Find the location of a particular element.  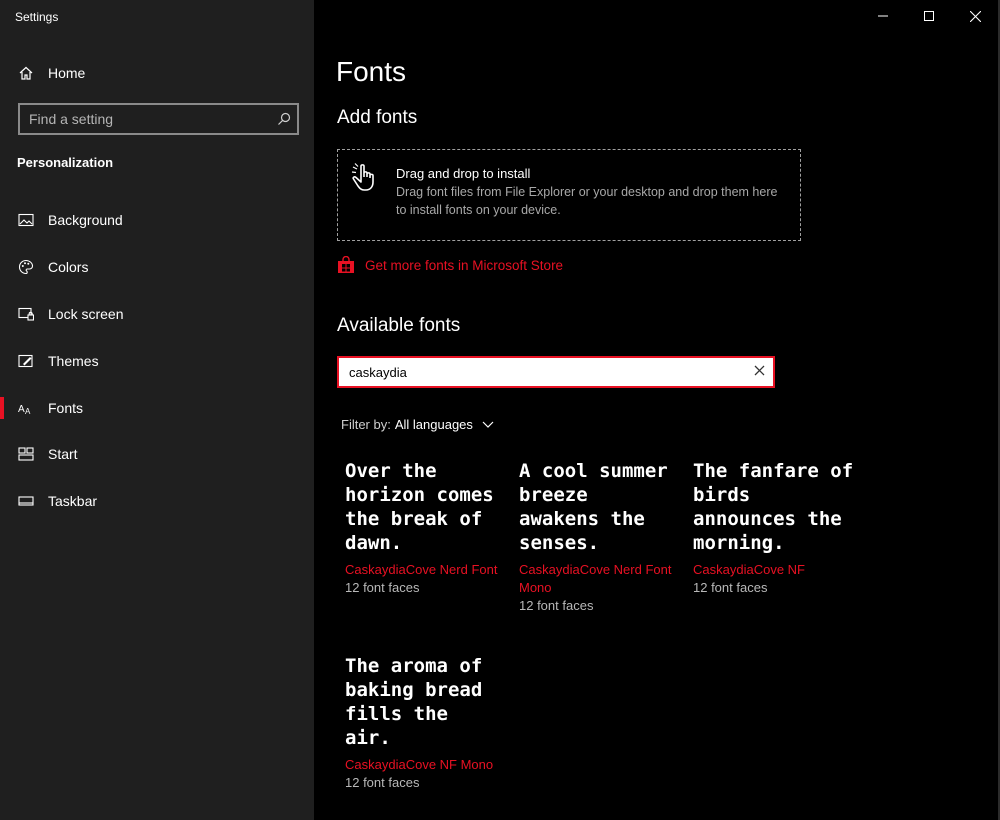

store-icon is located at coordinates (346, 264).